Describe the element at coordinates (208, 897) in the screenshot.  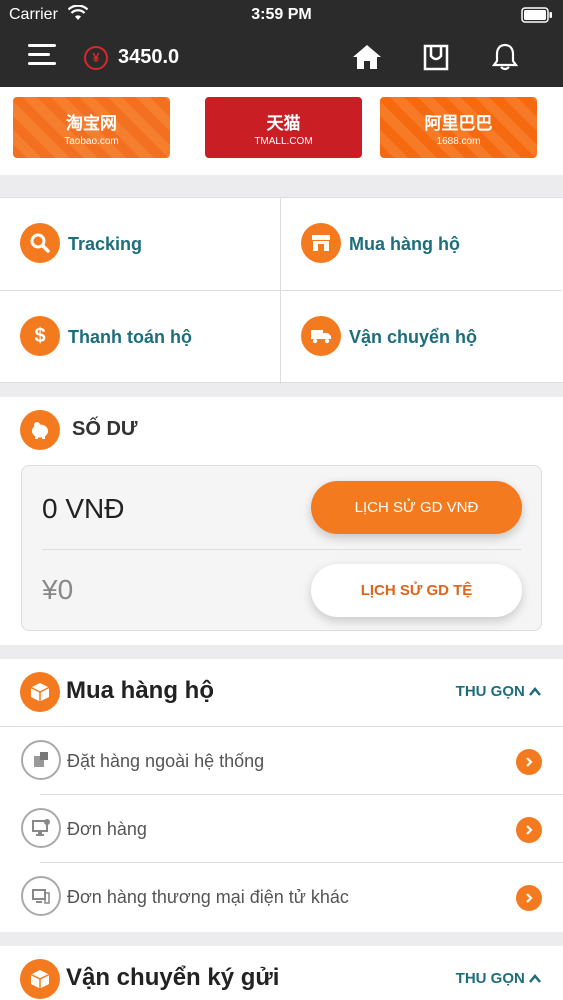
I see `list-item-label: Đơn hàng thương mại điện tử khác` at that location.